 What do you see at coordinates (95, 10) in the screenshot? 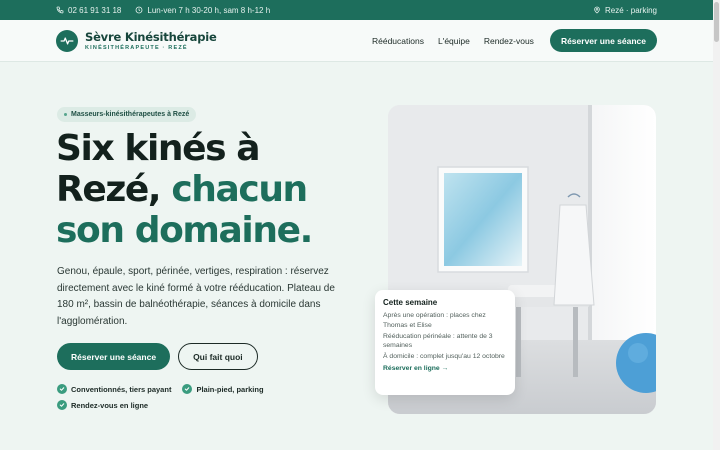
I see `phone-number: 02 61 91 31 18` at bounding box center [95, 10].